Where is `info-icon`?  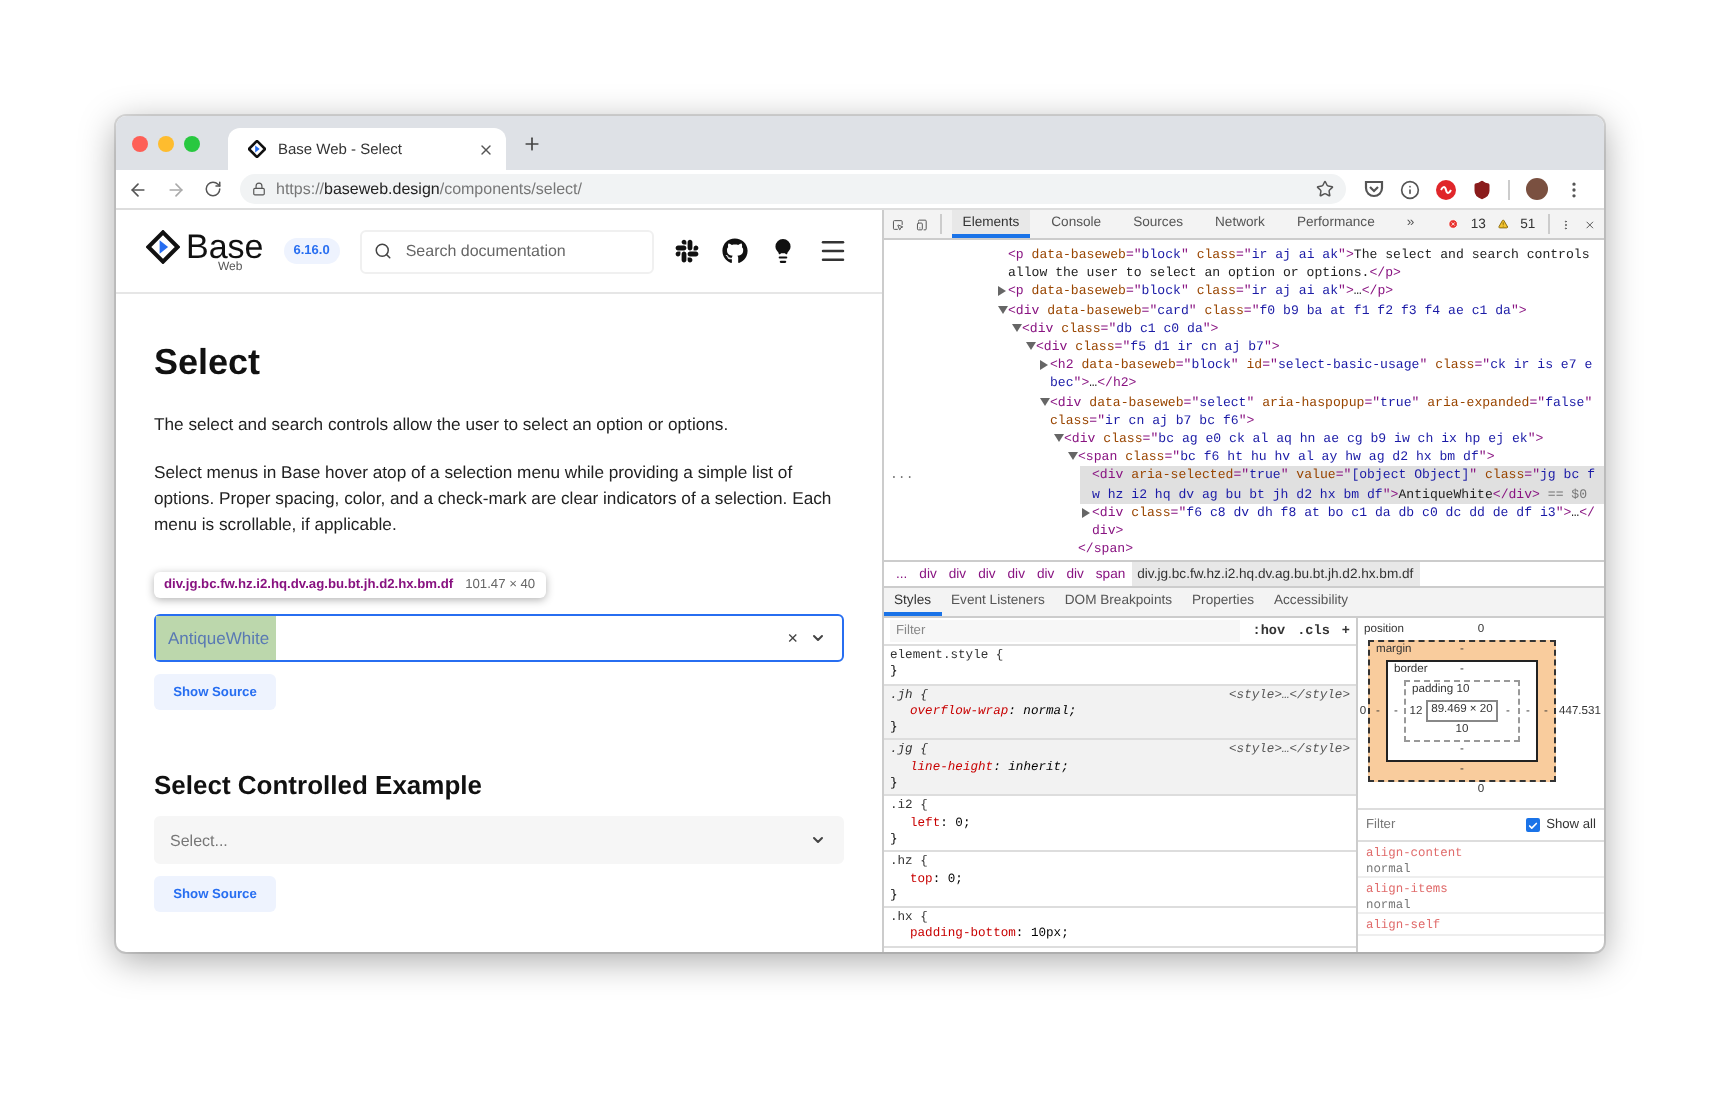
info-icon is located at coordinates (1410, 189).